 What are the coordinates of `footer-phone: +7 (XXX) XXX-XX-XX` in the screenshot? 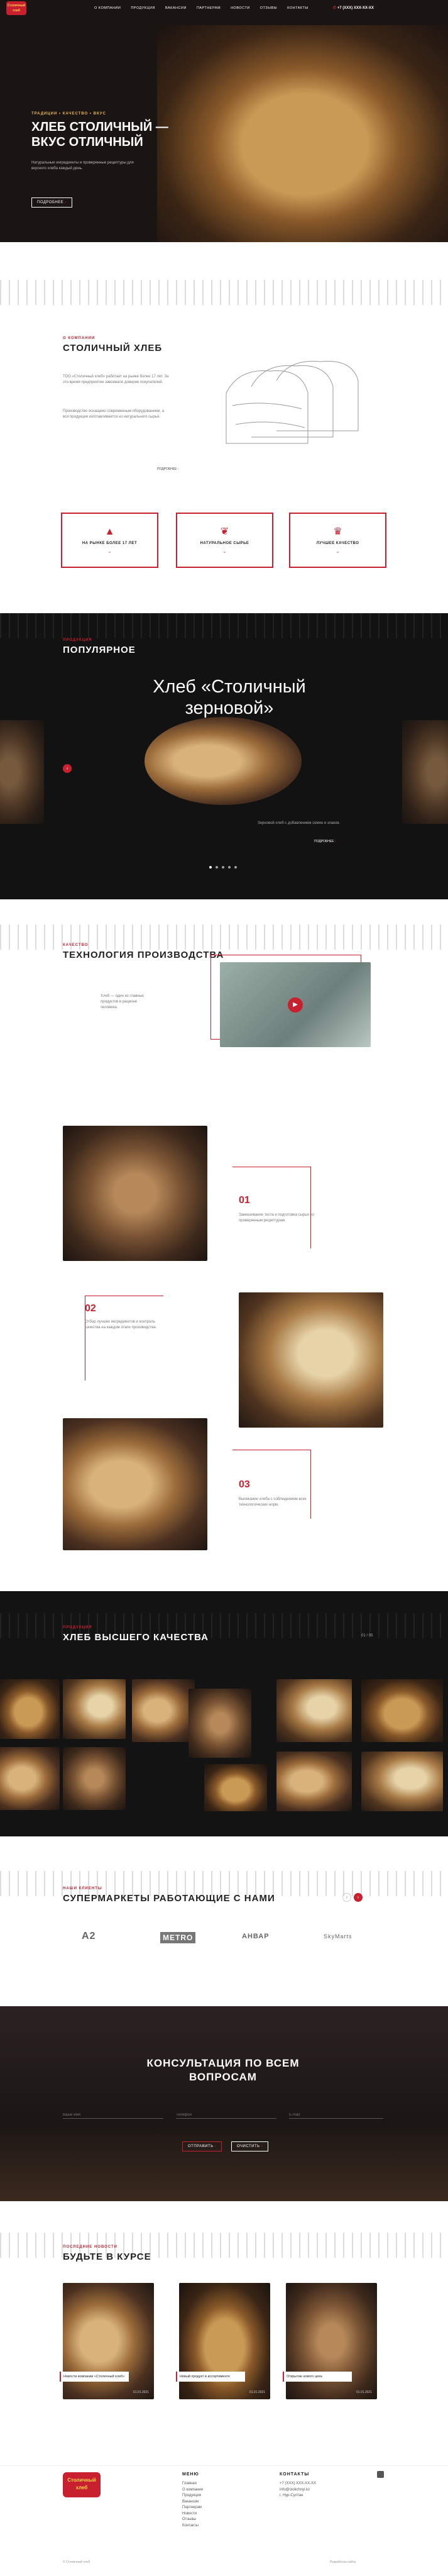 It's located at (298, 2484).